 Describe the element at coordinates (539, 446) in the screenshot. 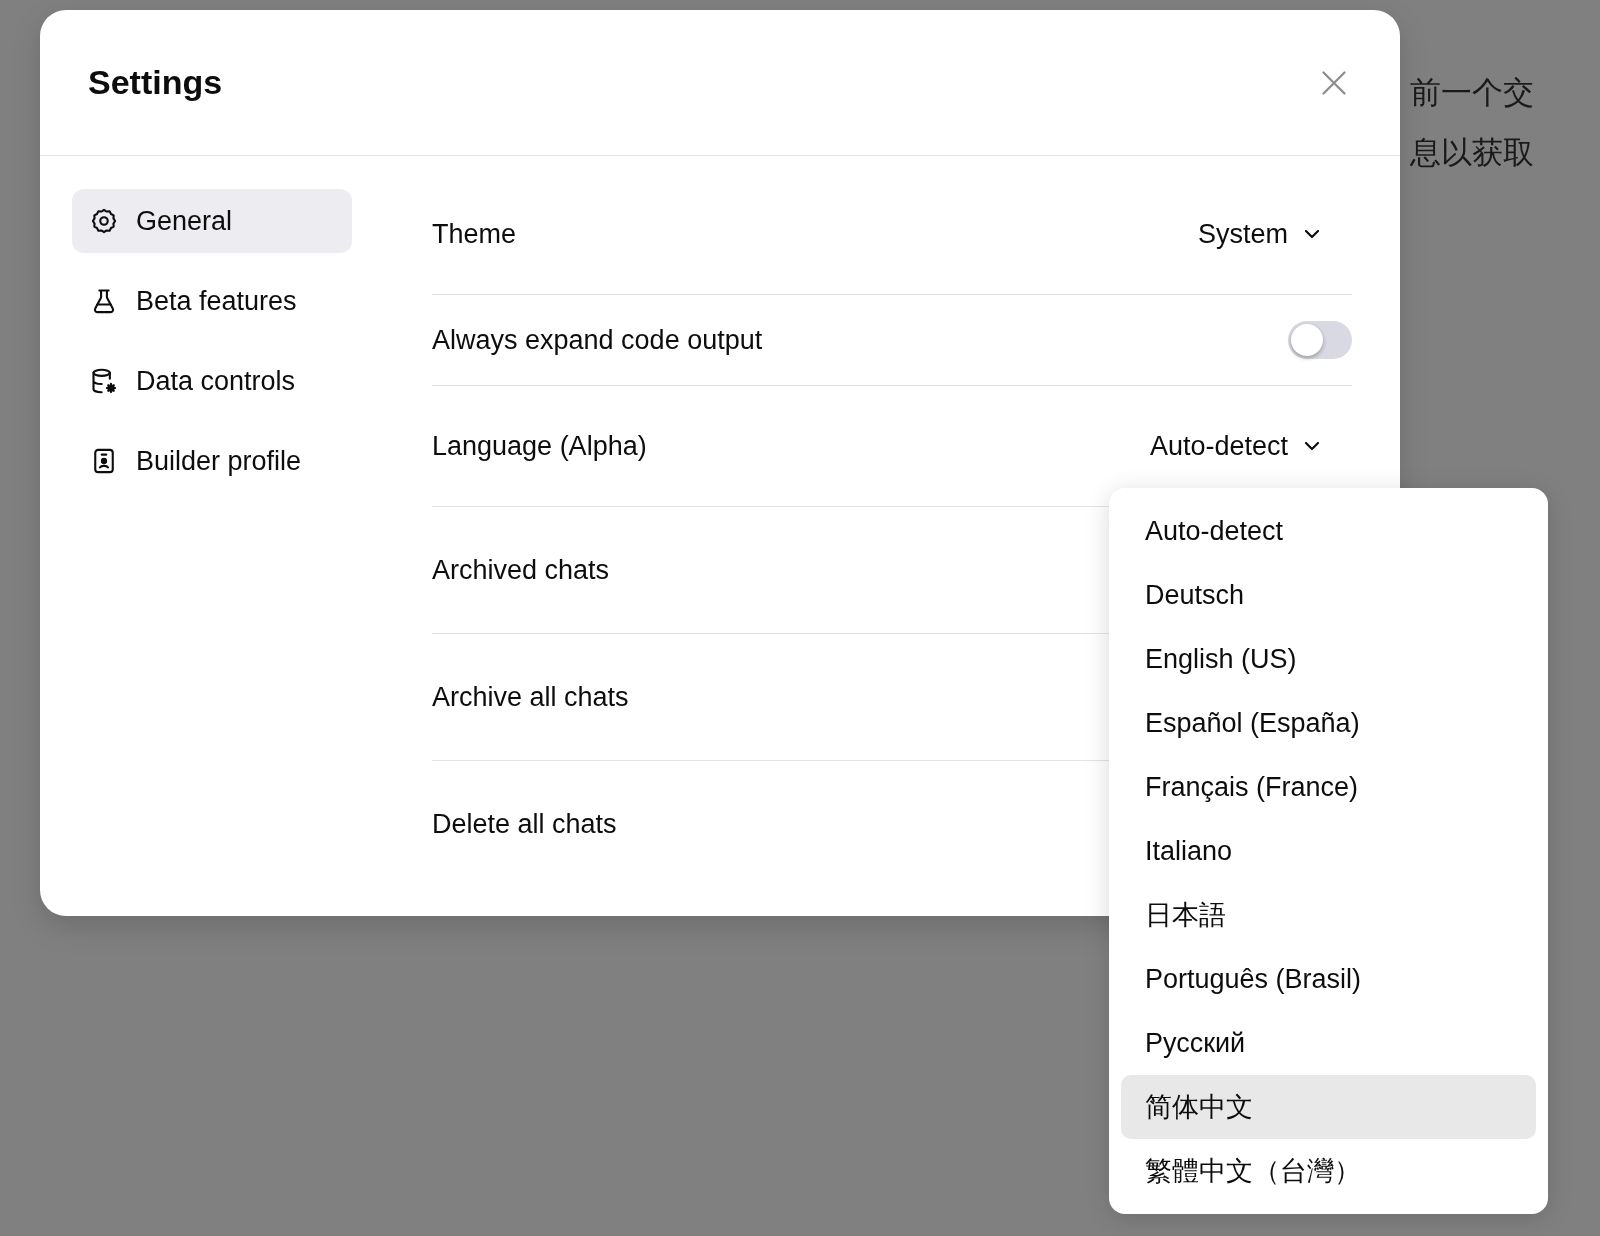

I see `setting-label: Language (Alpha)` at that location.